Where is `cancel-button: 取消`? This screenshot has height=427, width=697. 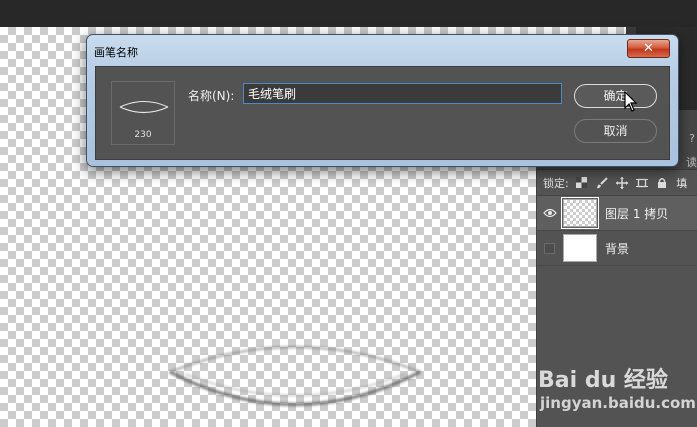 cancel-button: 取消 is located at coordinates (615, 131).